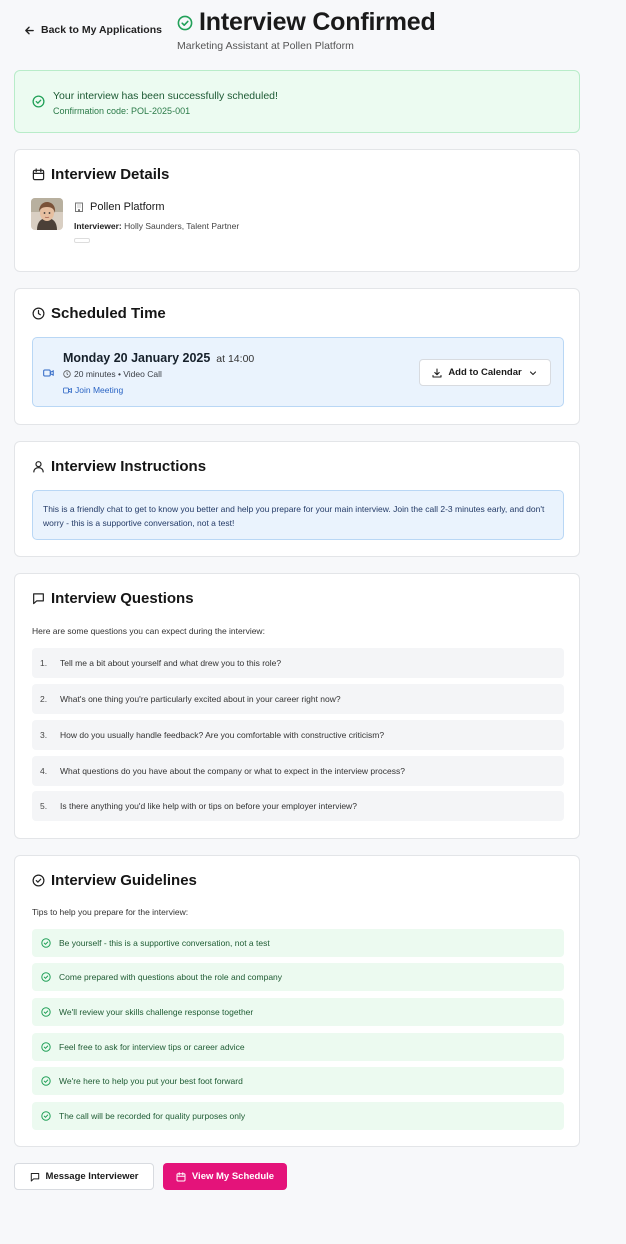 This screenshot has width=626, height=1244. What do you see at coordinates (113, 598) in the screenshot?
I see `card-title: Interview Questions` at bounding box center [113, 598].